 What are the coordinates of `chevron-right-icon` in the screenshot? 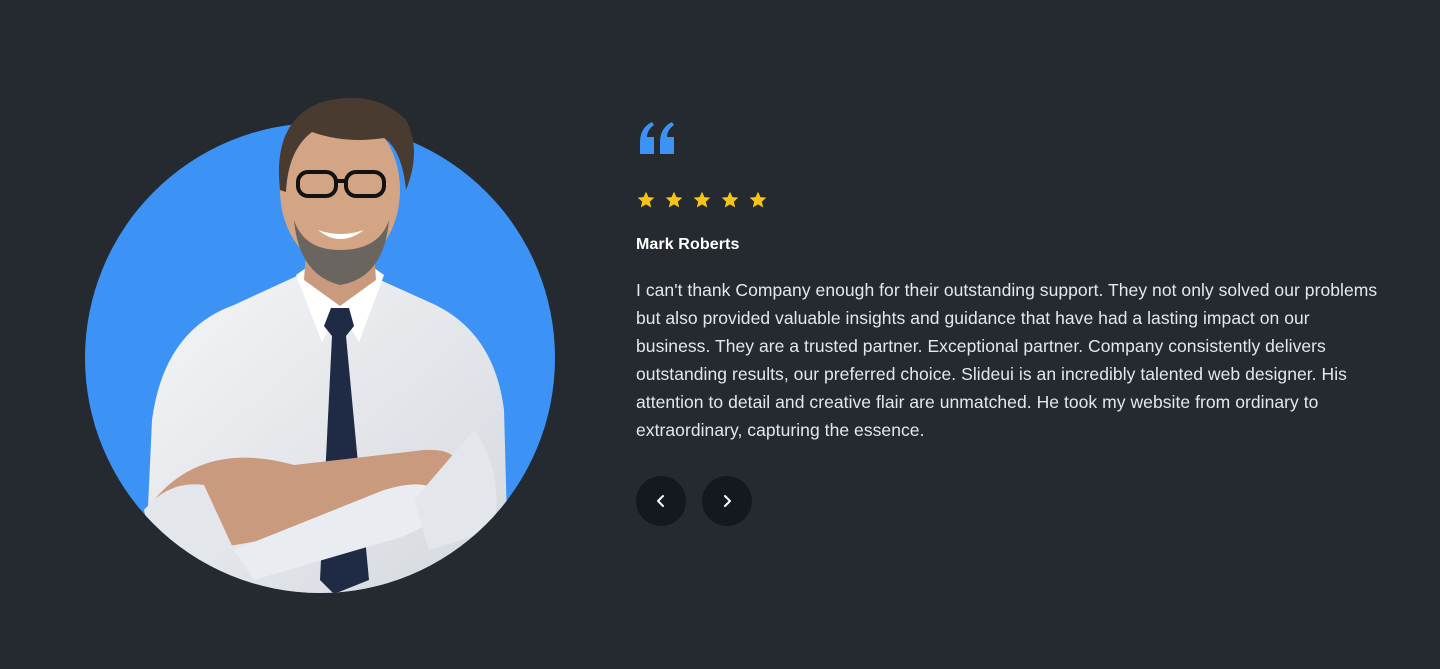 It's located at (727, 501).